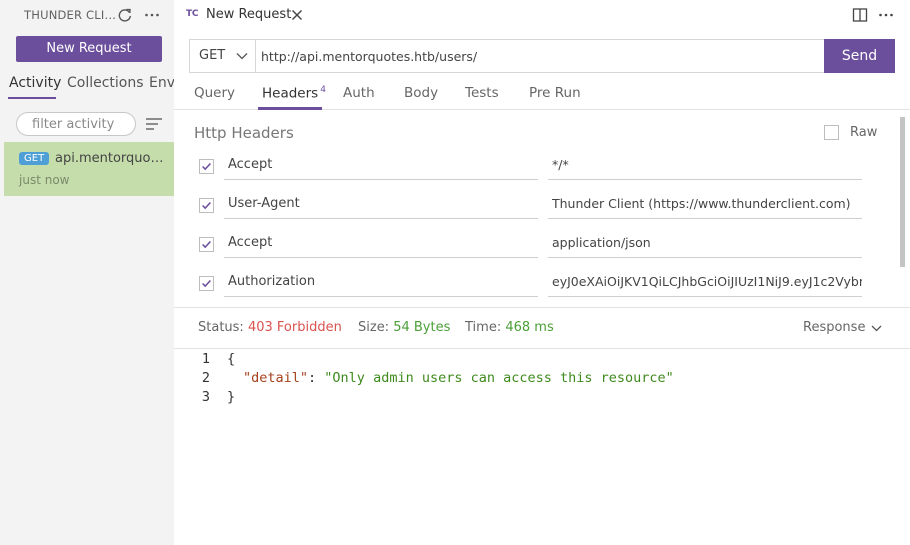 This screenshot has width=910, height=545. Describe the element at coordinates (161, 83) in the screenshot. I see `tab-env: Env` at that location.